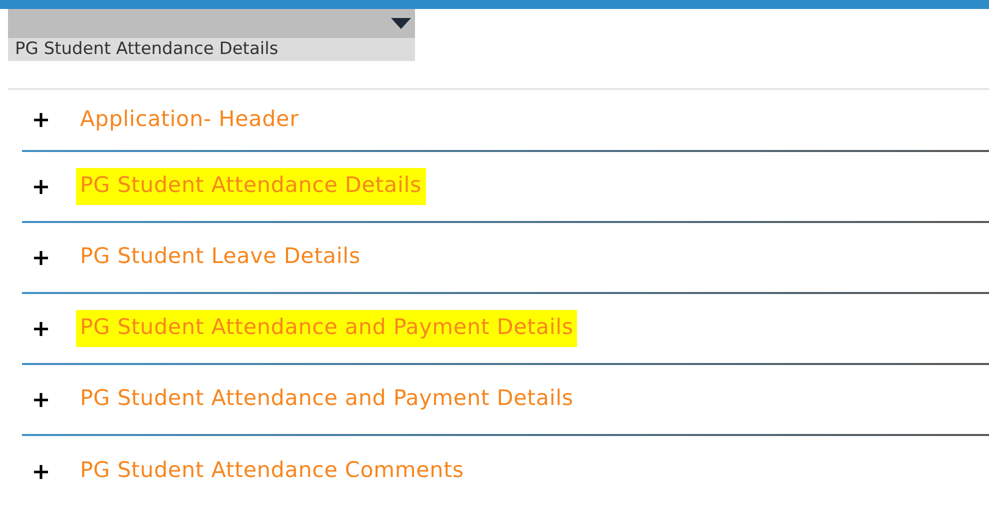  What do you see at coordinates (211, 49) in the screenshot?
I see `dropdown-option: PG Student Attendance Details` at bounding box center [211, 49].